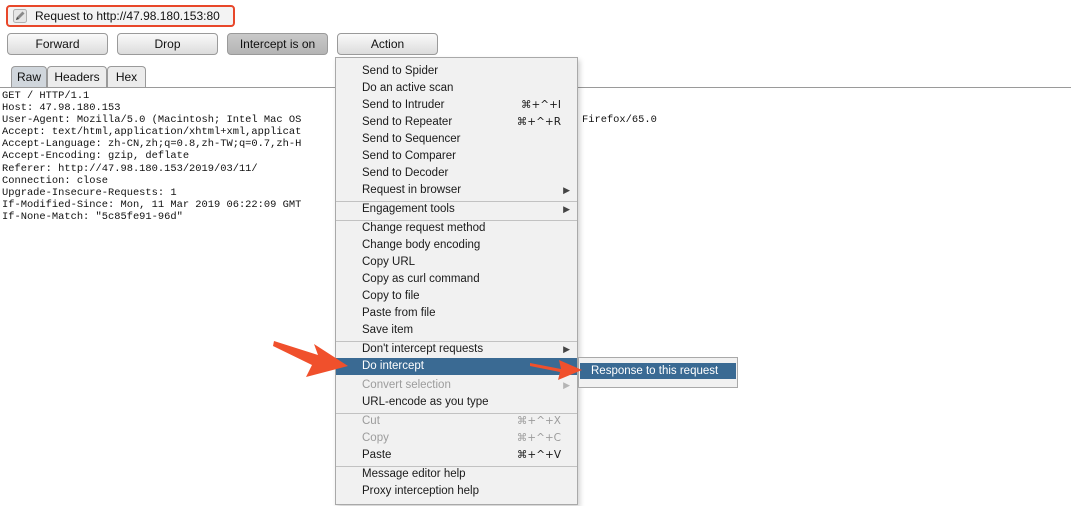 The height and width of the screenshot is (506, 1071). Describe the element at coordinates (57, 44) in the screenshot. I see `forward-button: Forward` at that location.